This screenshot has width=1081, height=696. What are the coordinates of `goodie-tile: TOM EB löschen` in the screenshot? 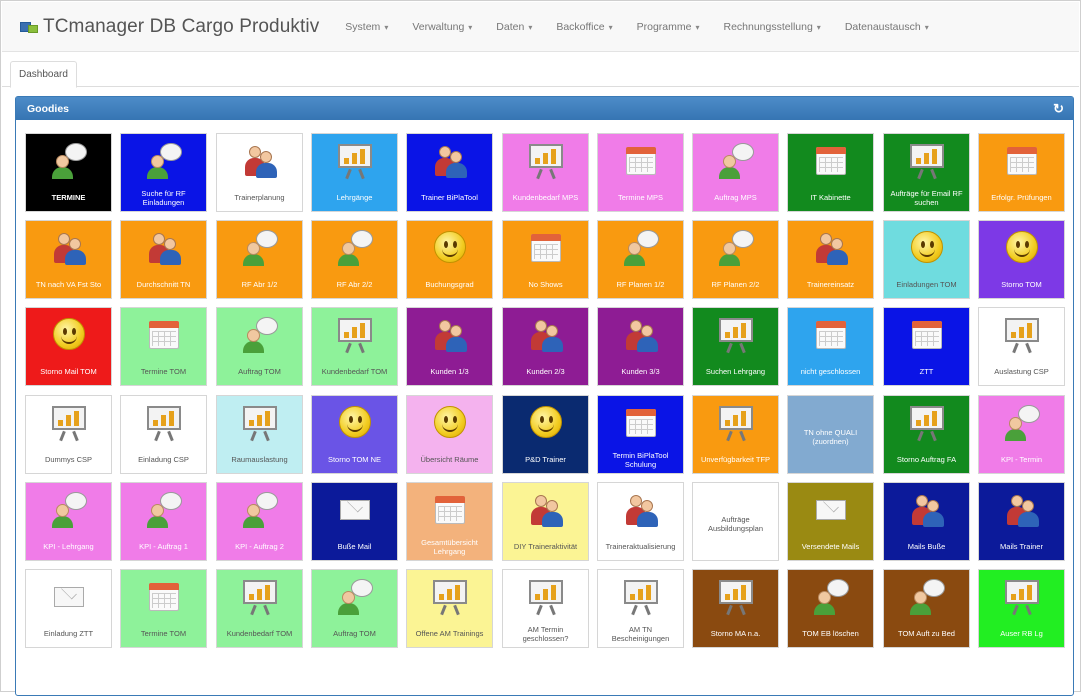 It's located at (830, 608).